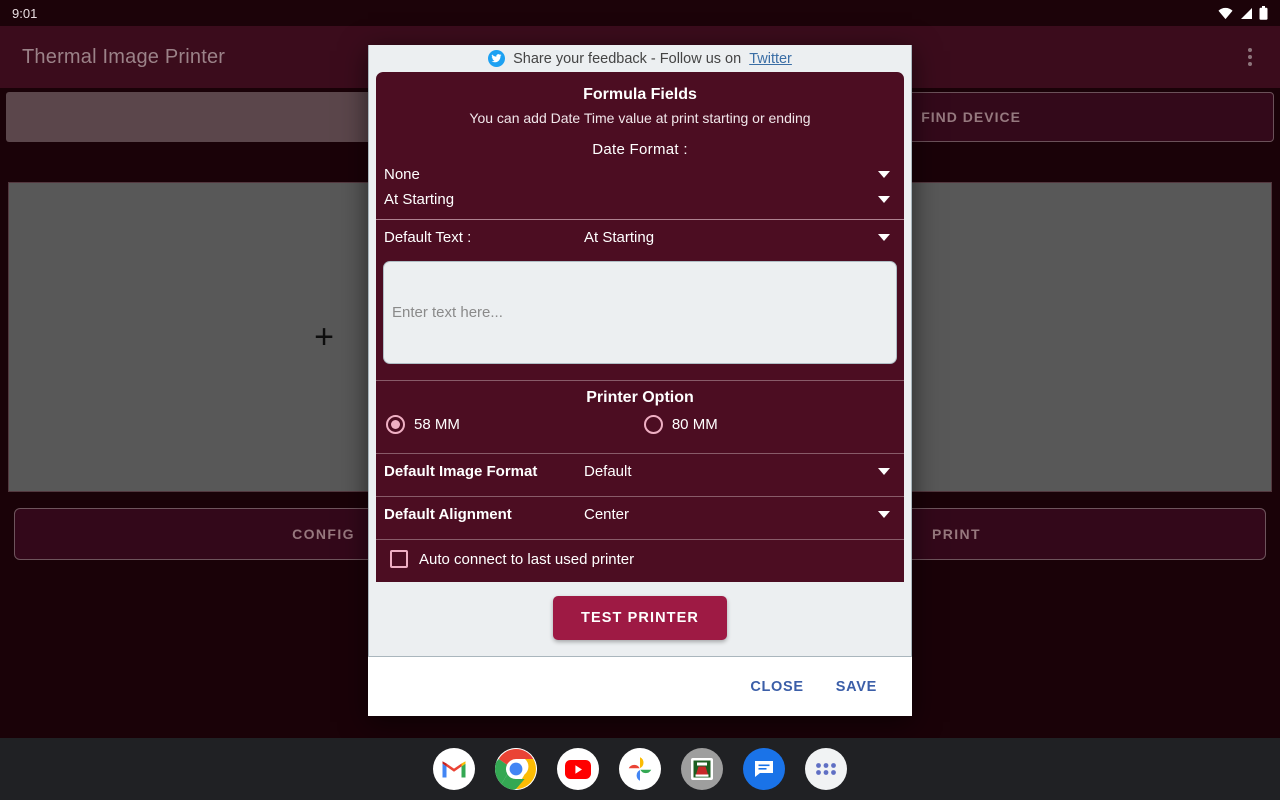 The width and height of the screenshot is (1280, 800). Describe the element at coordinates (399, 559) in the screenshot. I see `auto-connect-checkbox` at that location.